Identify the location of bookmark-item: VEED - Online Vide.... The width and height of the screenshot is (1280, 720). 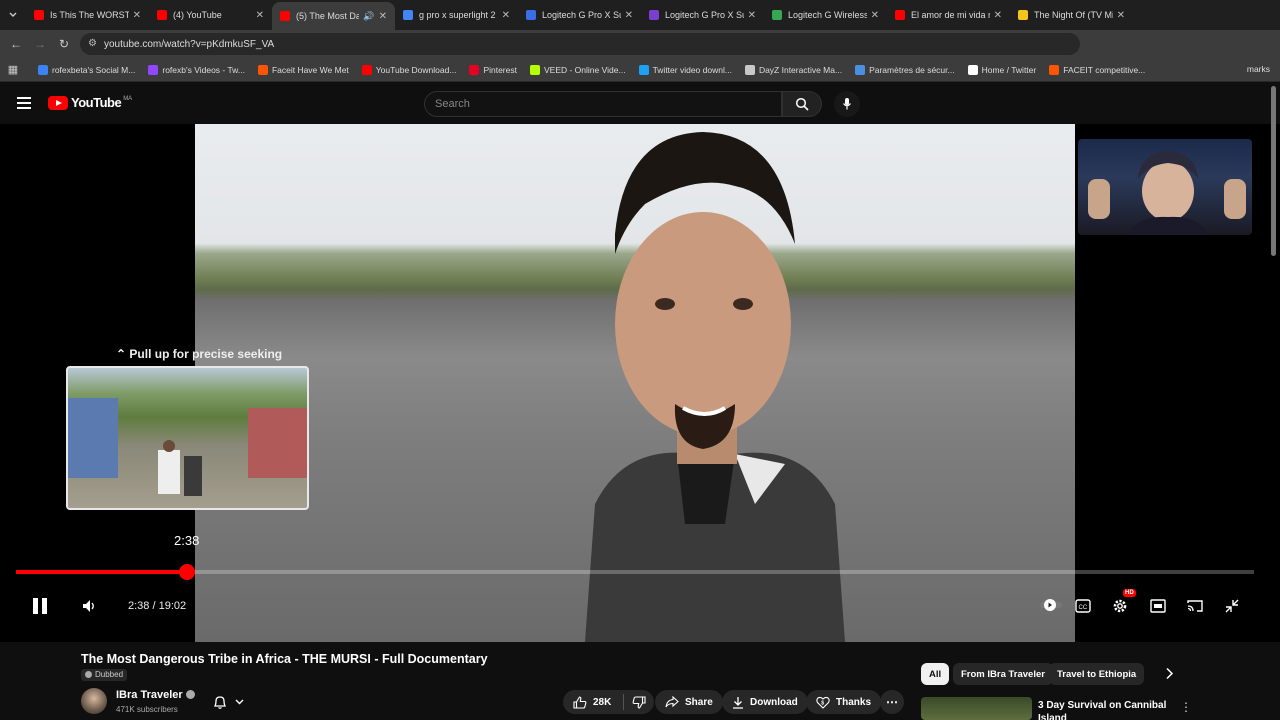
(577, 69).